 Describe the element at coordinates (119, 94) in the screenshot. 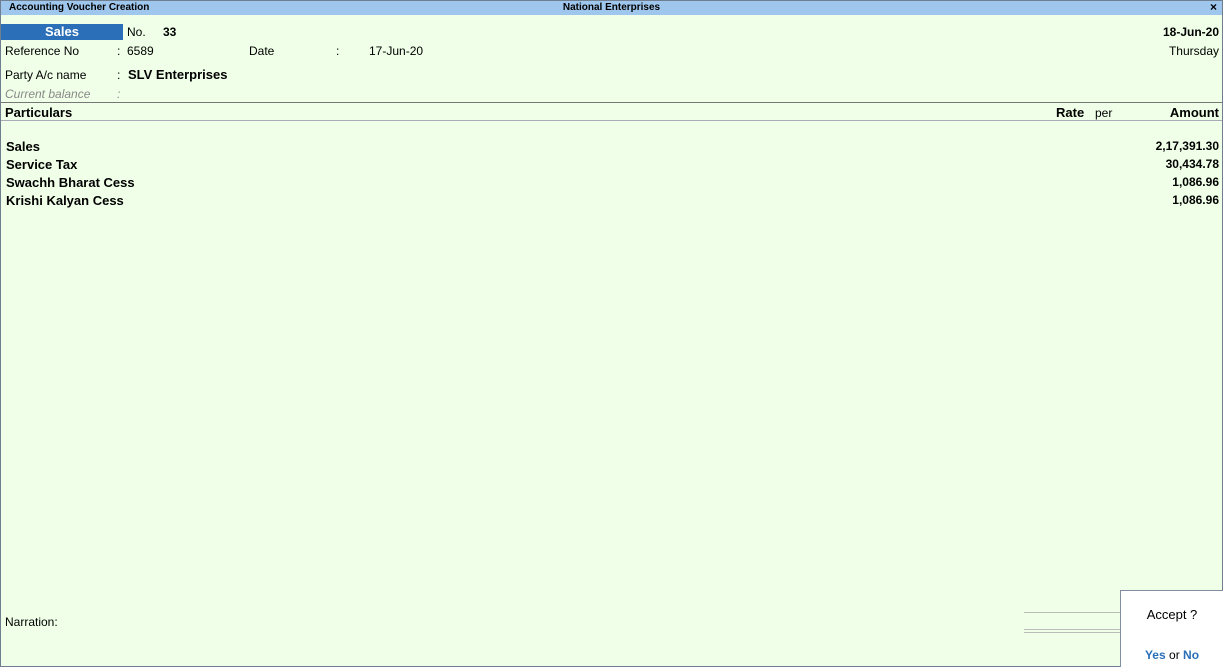

I see `current-balance-colon: :` at that location.